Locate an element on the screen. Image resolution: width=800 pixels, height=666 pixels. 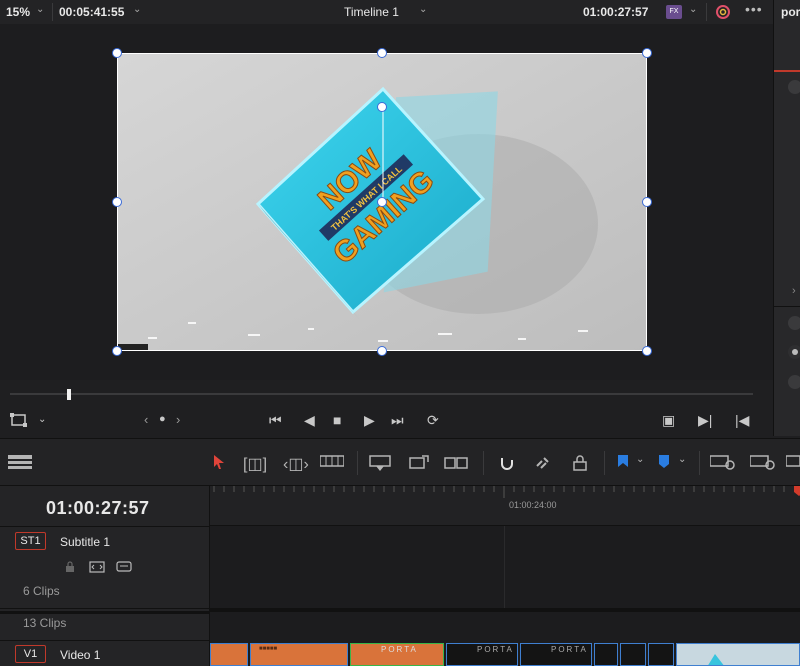
caption-toggle-icon is located at coordinates (97, 568).